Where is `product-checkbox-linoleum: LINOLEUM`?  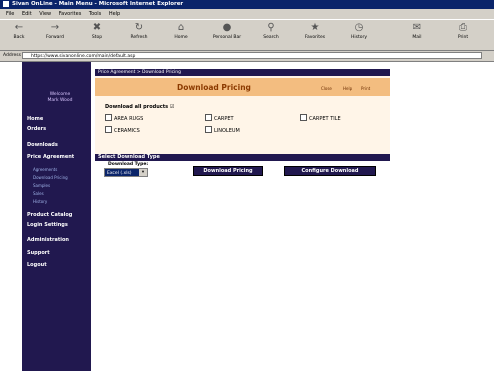
product-checkbox-linoleum: LINOLEUM is located at coordinates (222, 130).